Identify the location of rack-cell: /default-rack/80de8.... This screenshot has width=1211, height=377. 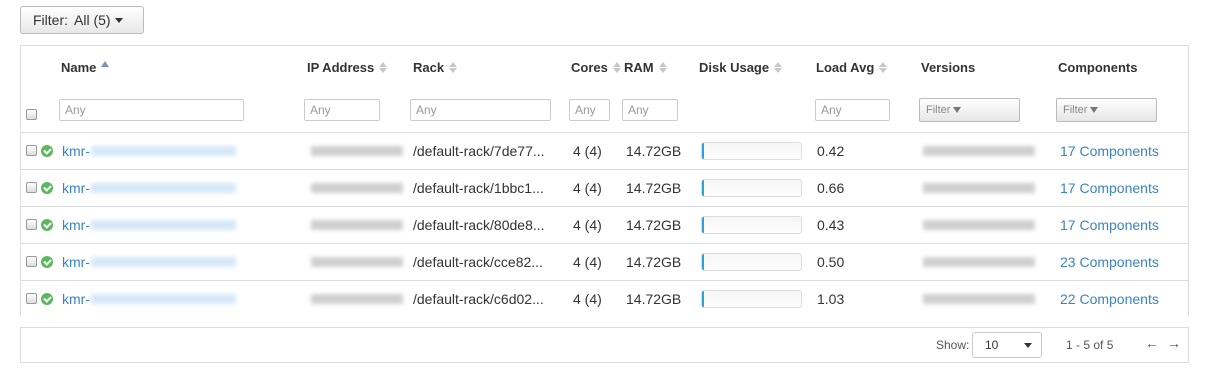
(479, 225).